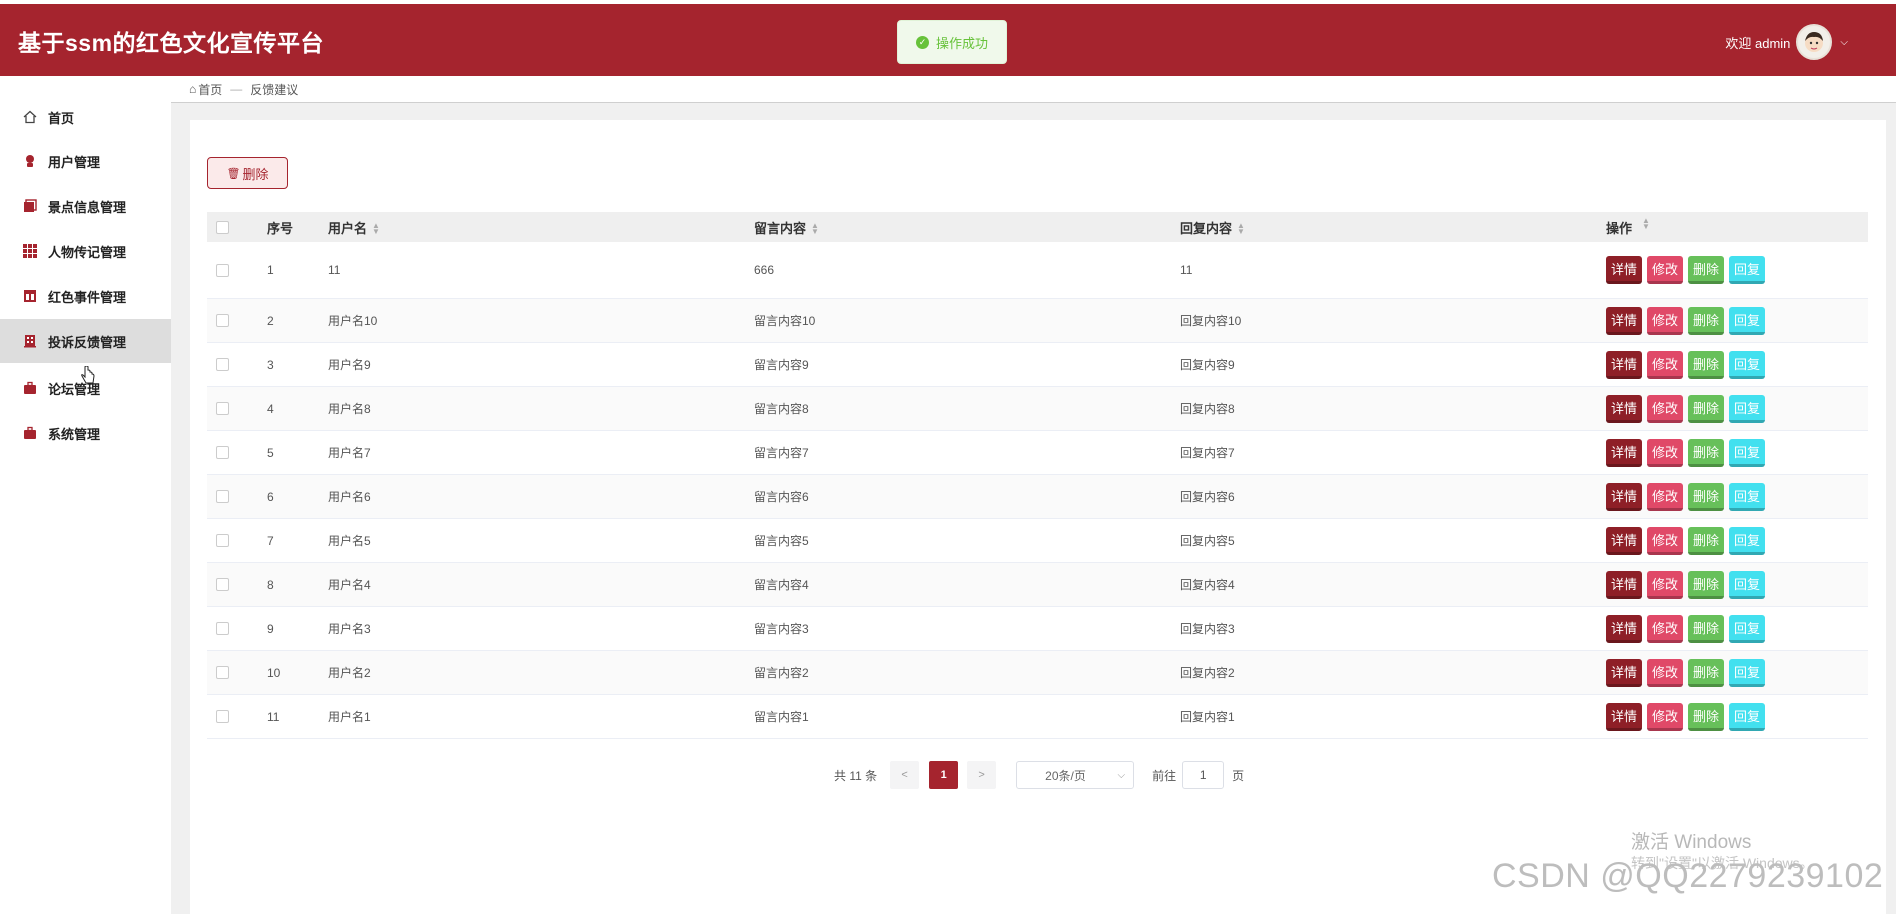  I want to click on page-size-select: 20条/页 ⌵, so click(1075, 775).